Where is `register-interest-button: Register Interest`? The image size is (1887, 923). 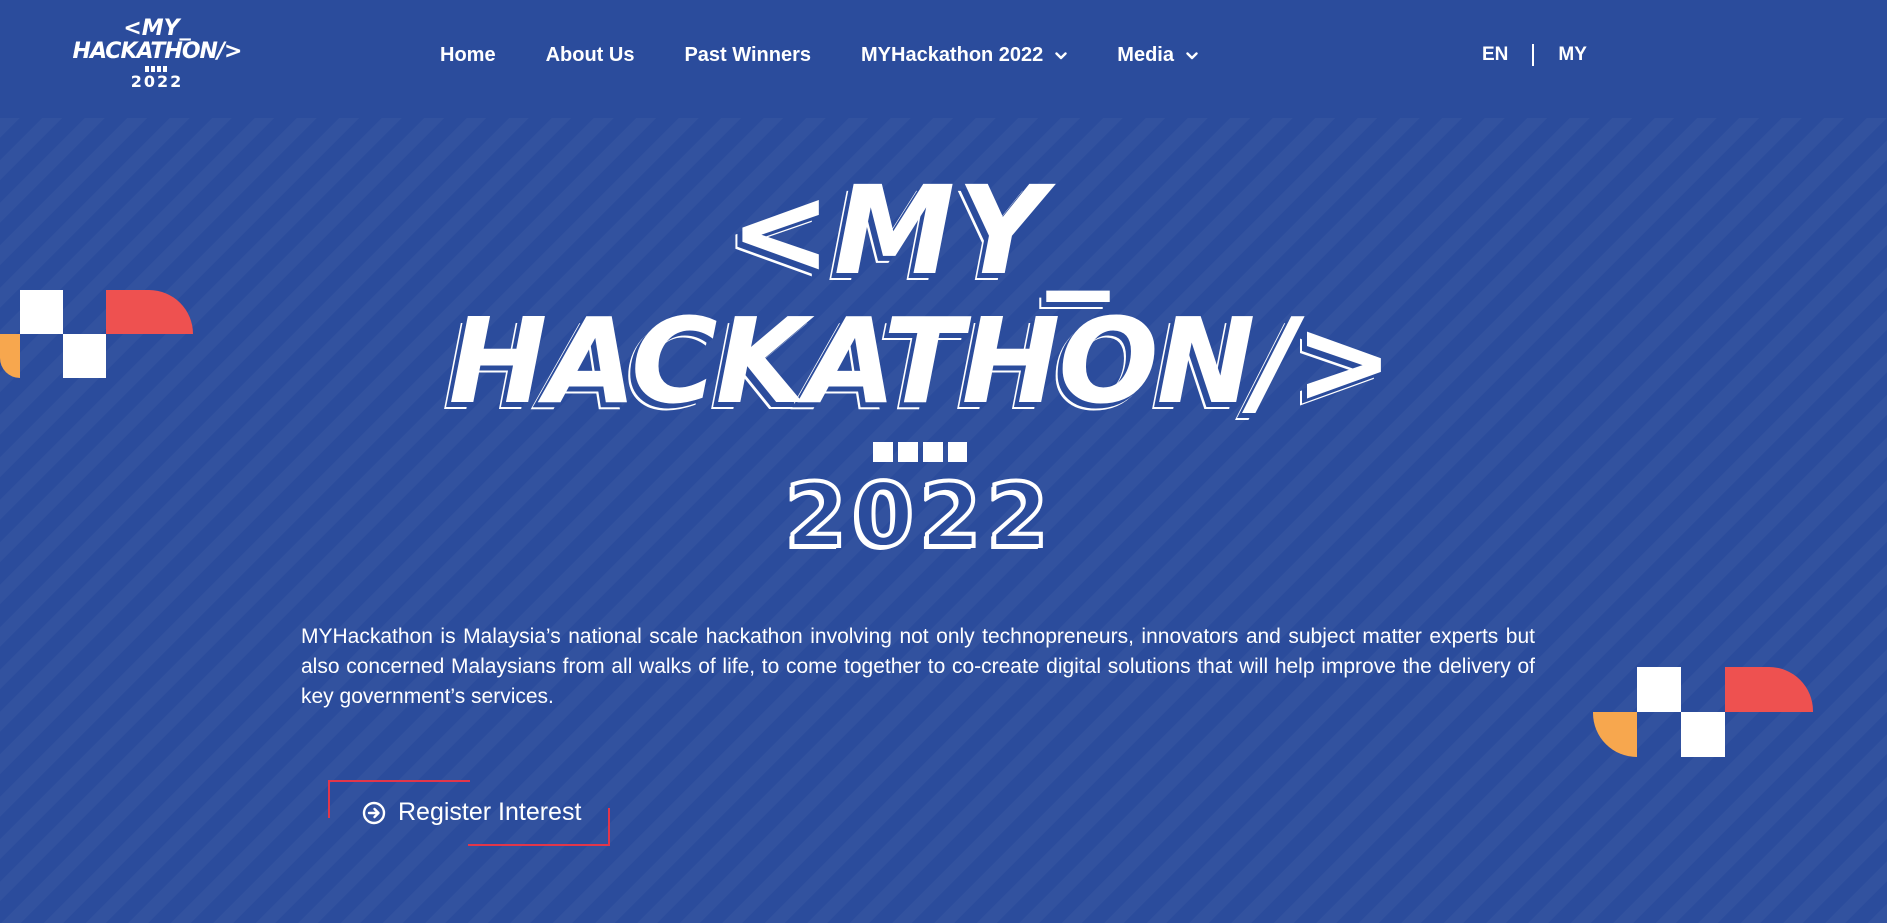
register-interest-button: Register Interest is located at coordinates (469, 813).